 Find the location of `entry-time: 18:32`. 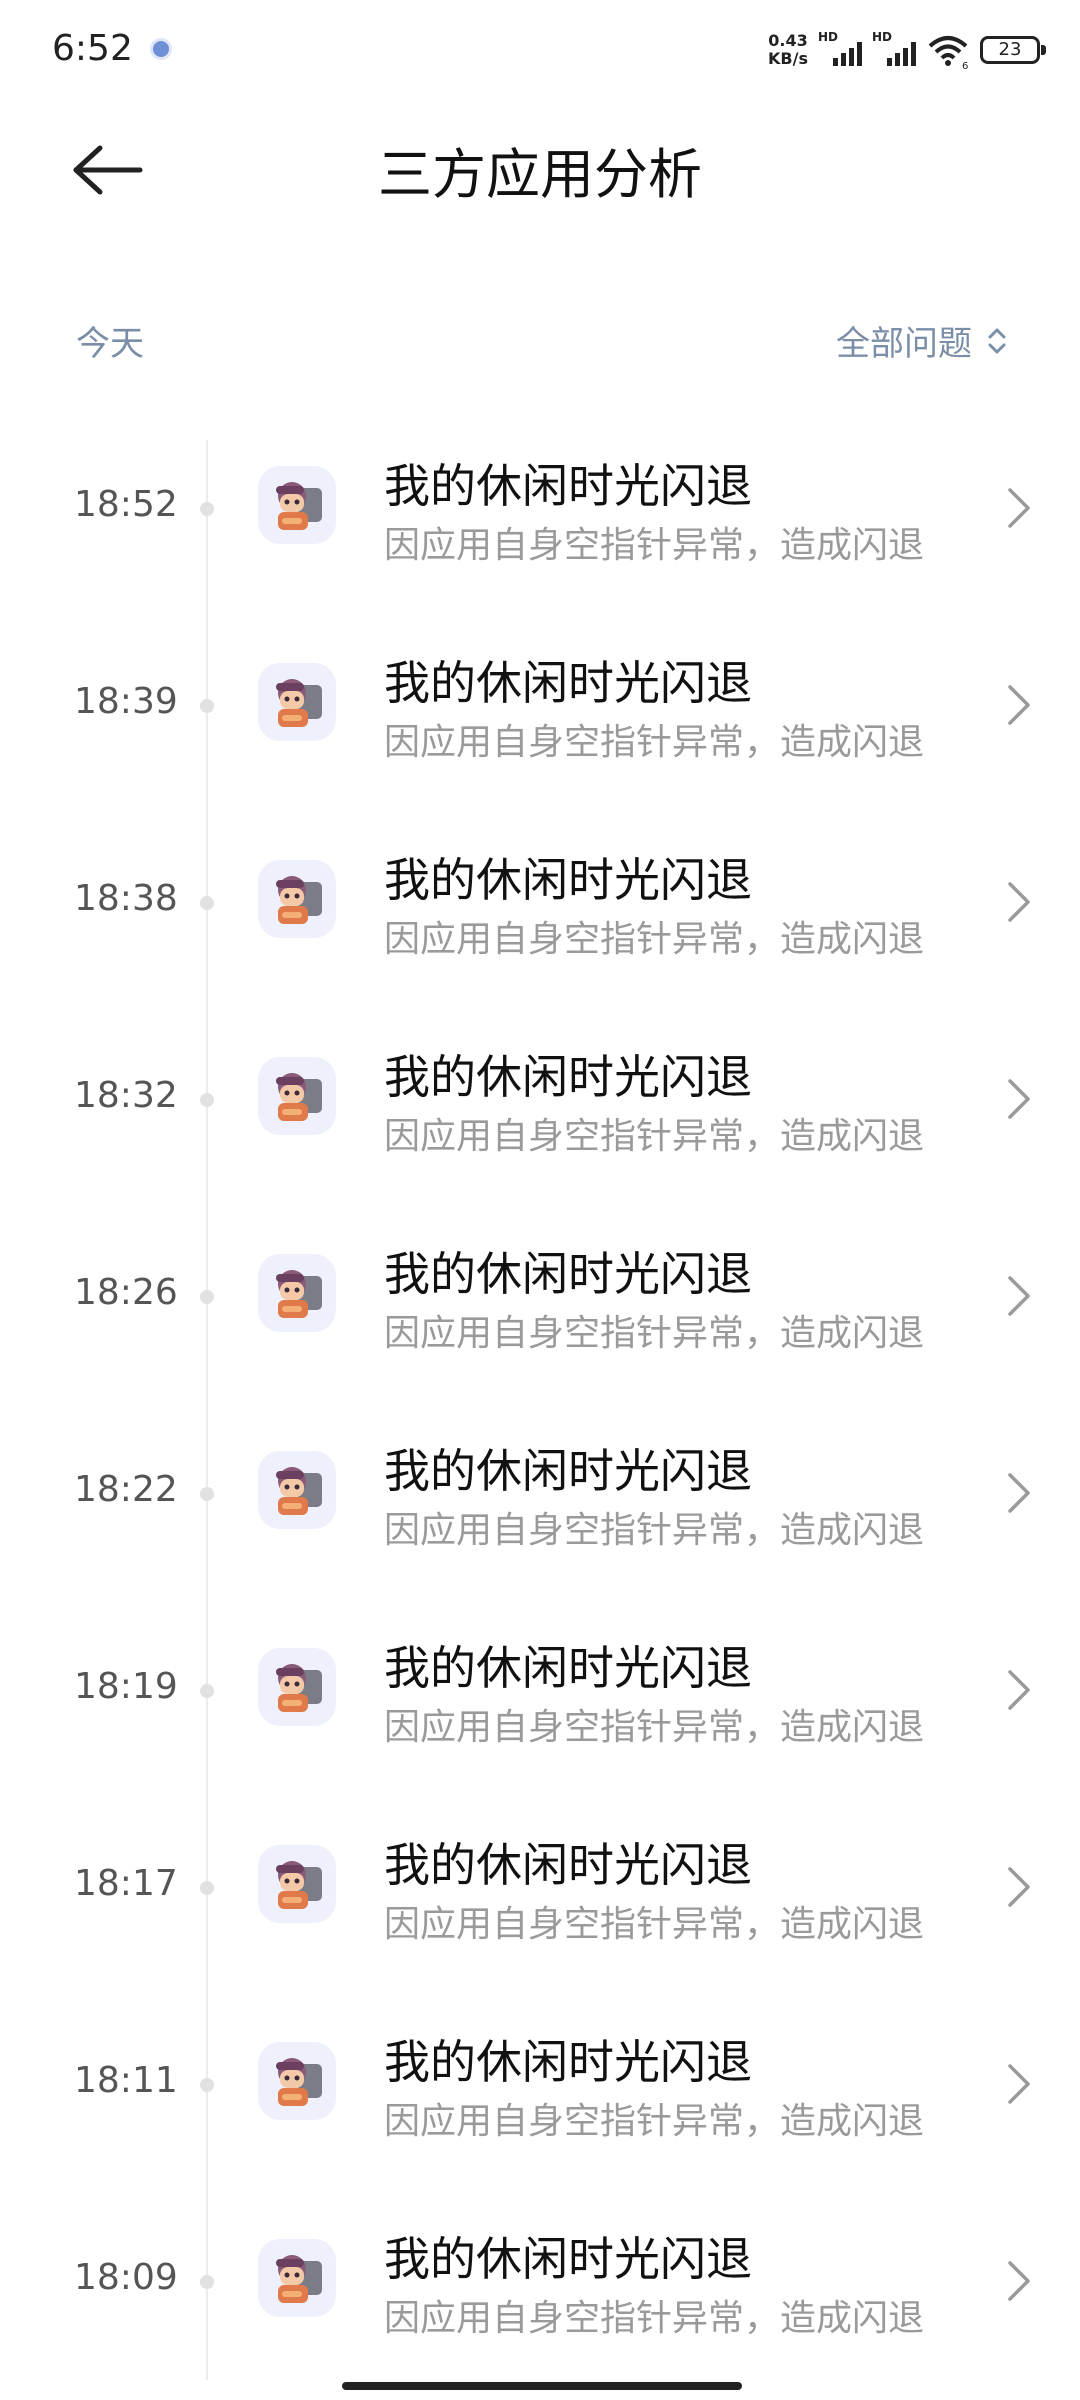

entry-time: 18:32 is located at coordinates (126, 1095).